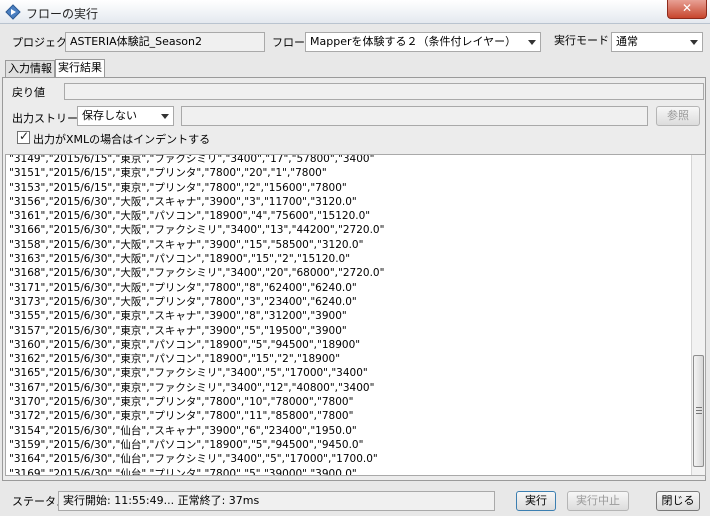  I want to click on output-path-field, so click(414, 116).